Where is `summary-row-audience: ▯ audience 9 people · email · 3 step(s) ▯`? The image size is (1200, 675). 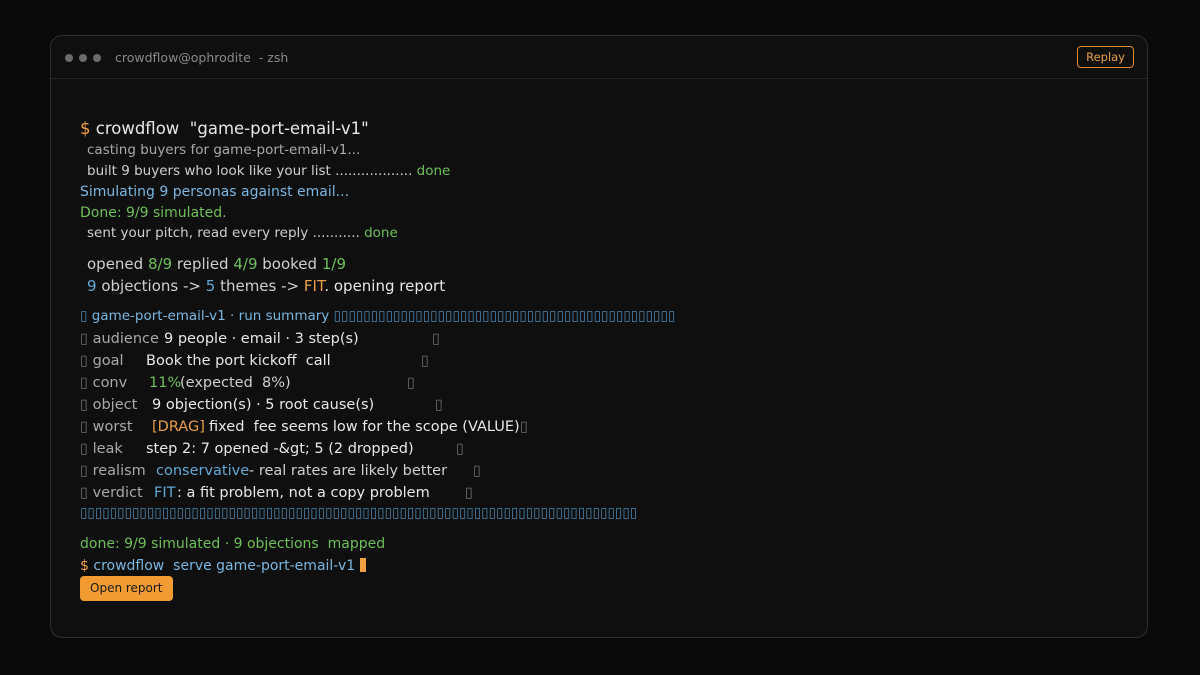
summary-row-audience: ▯ audience 9 people · email · 3 step(s) ▯ is located at coordinates (260, 339).